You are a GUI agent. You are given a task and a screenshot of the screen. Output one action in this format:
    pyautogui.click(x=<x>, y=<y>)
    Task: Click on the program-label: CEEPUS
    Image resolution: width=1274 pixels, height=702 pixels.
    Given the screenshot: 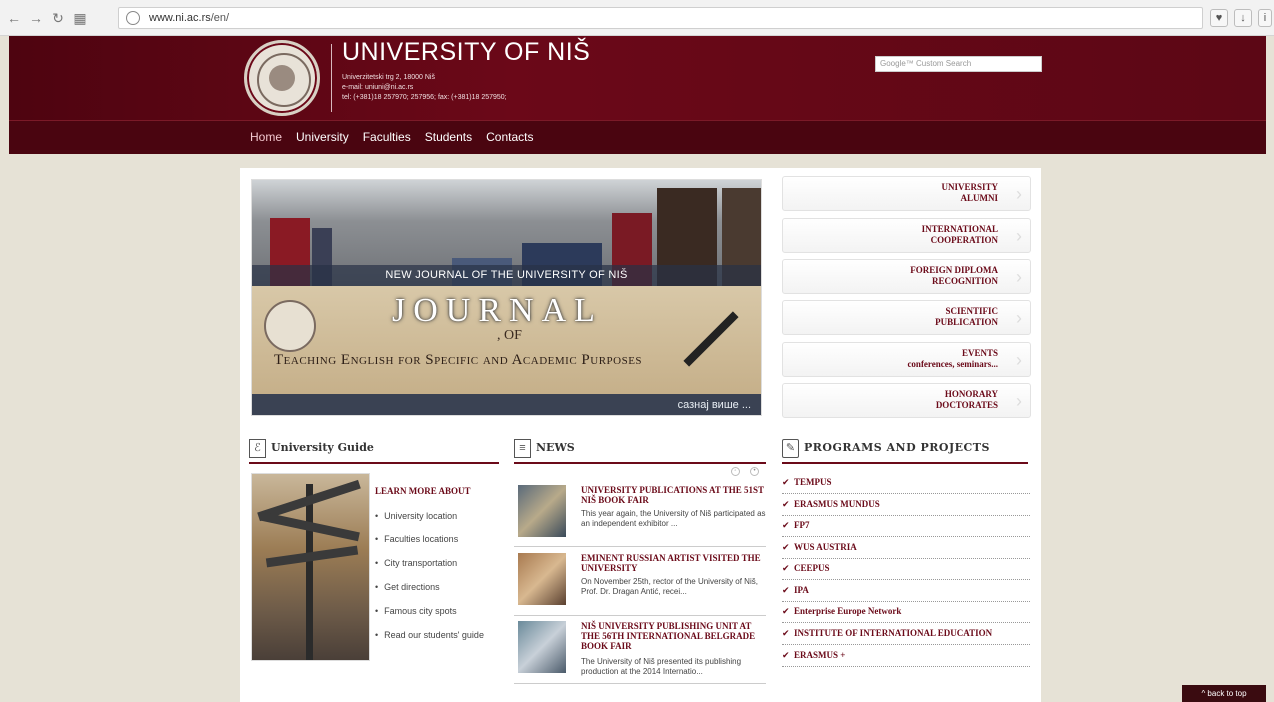 What is the action you would take?
    pyautogui.click(x=812, y=568)
    